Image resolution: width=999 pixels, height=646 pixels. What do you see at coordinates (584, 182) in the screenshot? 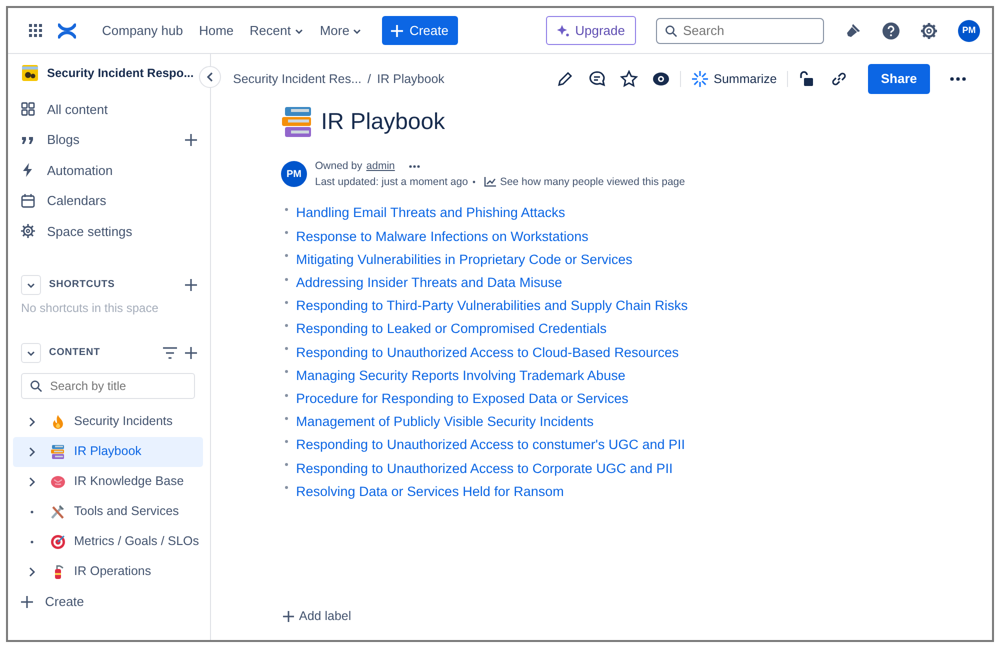
I see `page-views-link: See how many people viewed this page` at bounding box center [584, 182].